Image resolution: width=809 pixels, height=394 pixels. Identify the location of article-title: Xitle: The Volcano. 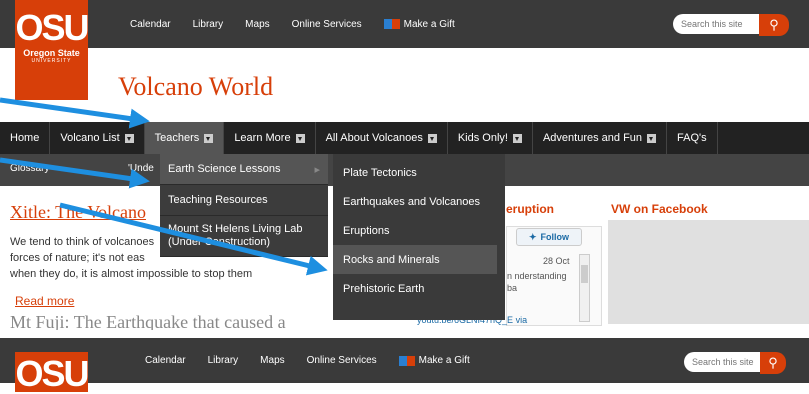
(78, 212).